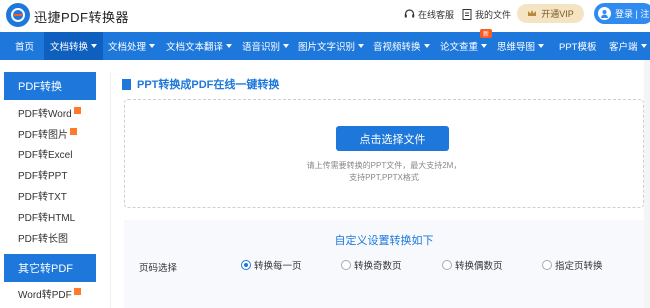  I want to click on sidebar-item-label: PDF转PPT, so click(43, 177).